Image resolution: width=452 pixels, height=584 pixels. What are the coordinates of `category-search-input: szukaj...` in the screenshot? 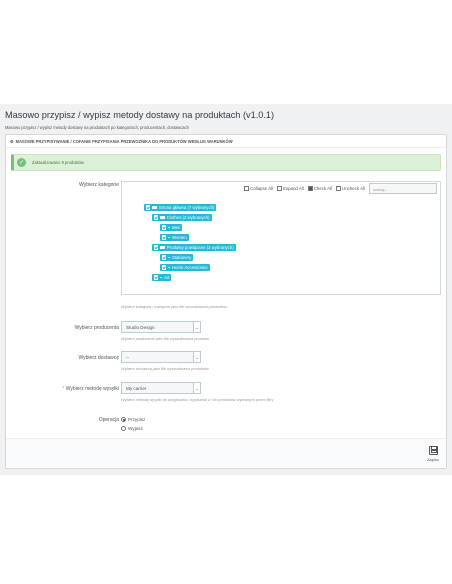 It's located at (403, 188).